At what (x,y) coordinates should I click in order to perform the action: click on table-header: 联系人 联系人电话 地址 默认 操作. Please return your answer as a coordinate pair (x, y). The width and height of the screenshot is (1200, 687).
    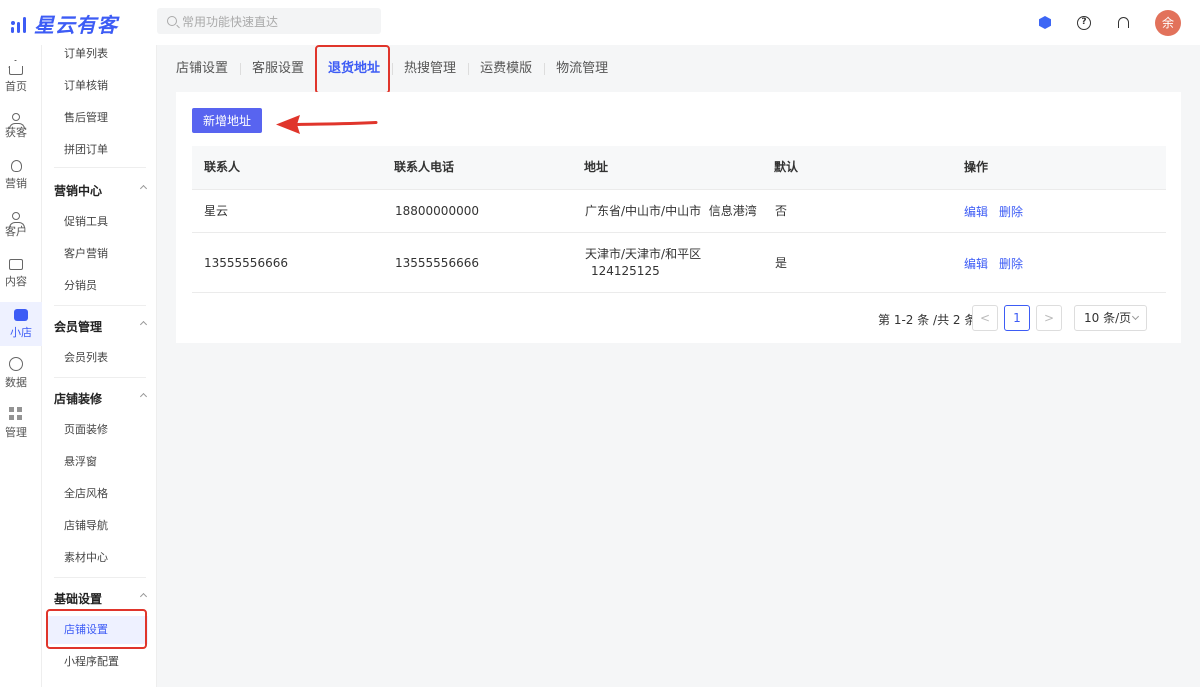
    Looking at the image, I should click on (679, 167).